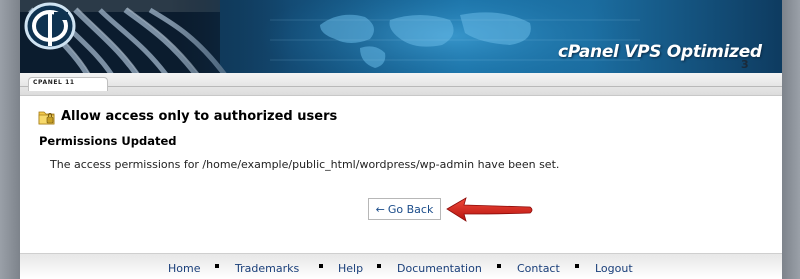 The width and height of the screenshot is (800, 279). I want to click on go-back-label: Go Back, so click(410, 209).